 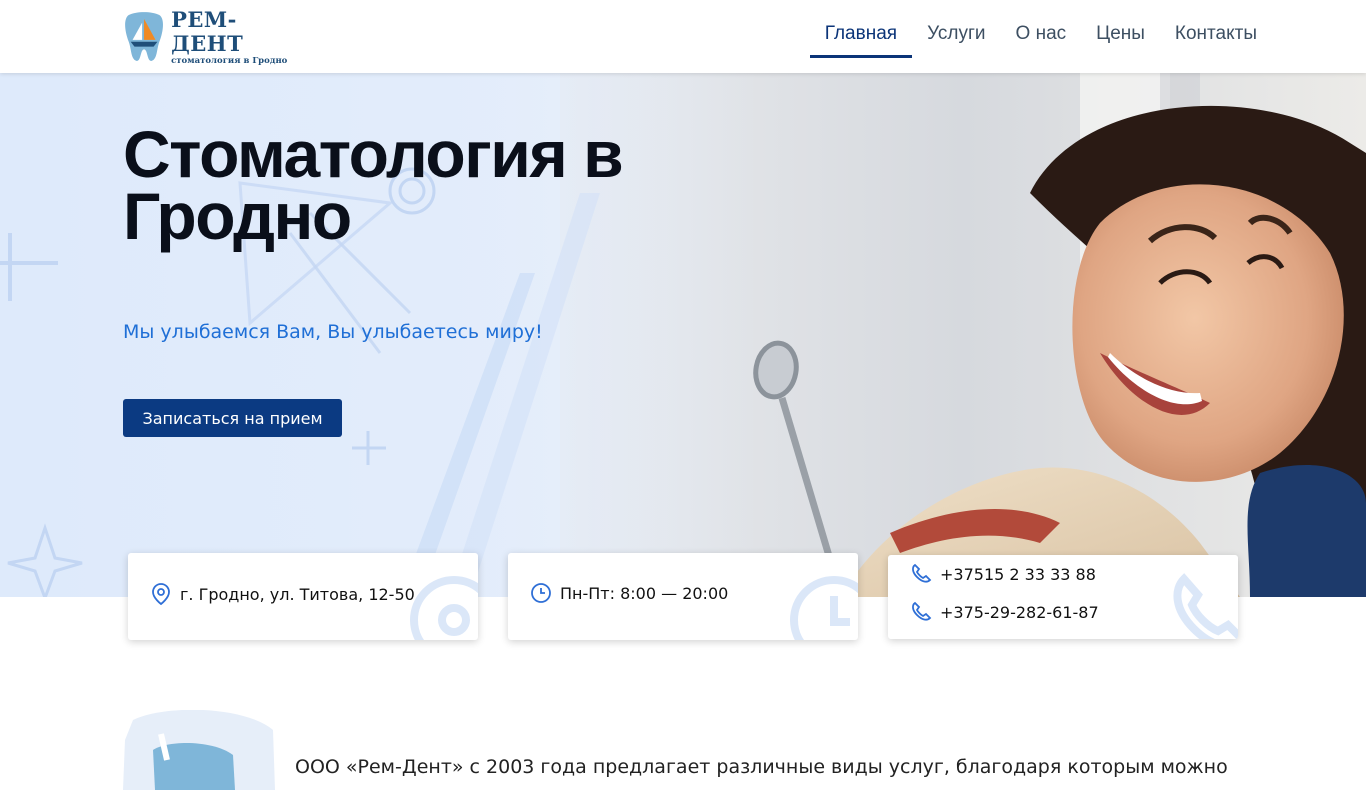 I want to click on logo: РЕМ-ДЕНТ стоматология в Гродно, so click(x=213, y=36).